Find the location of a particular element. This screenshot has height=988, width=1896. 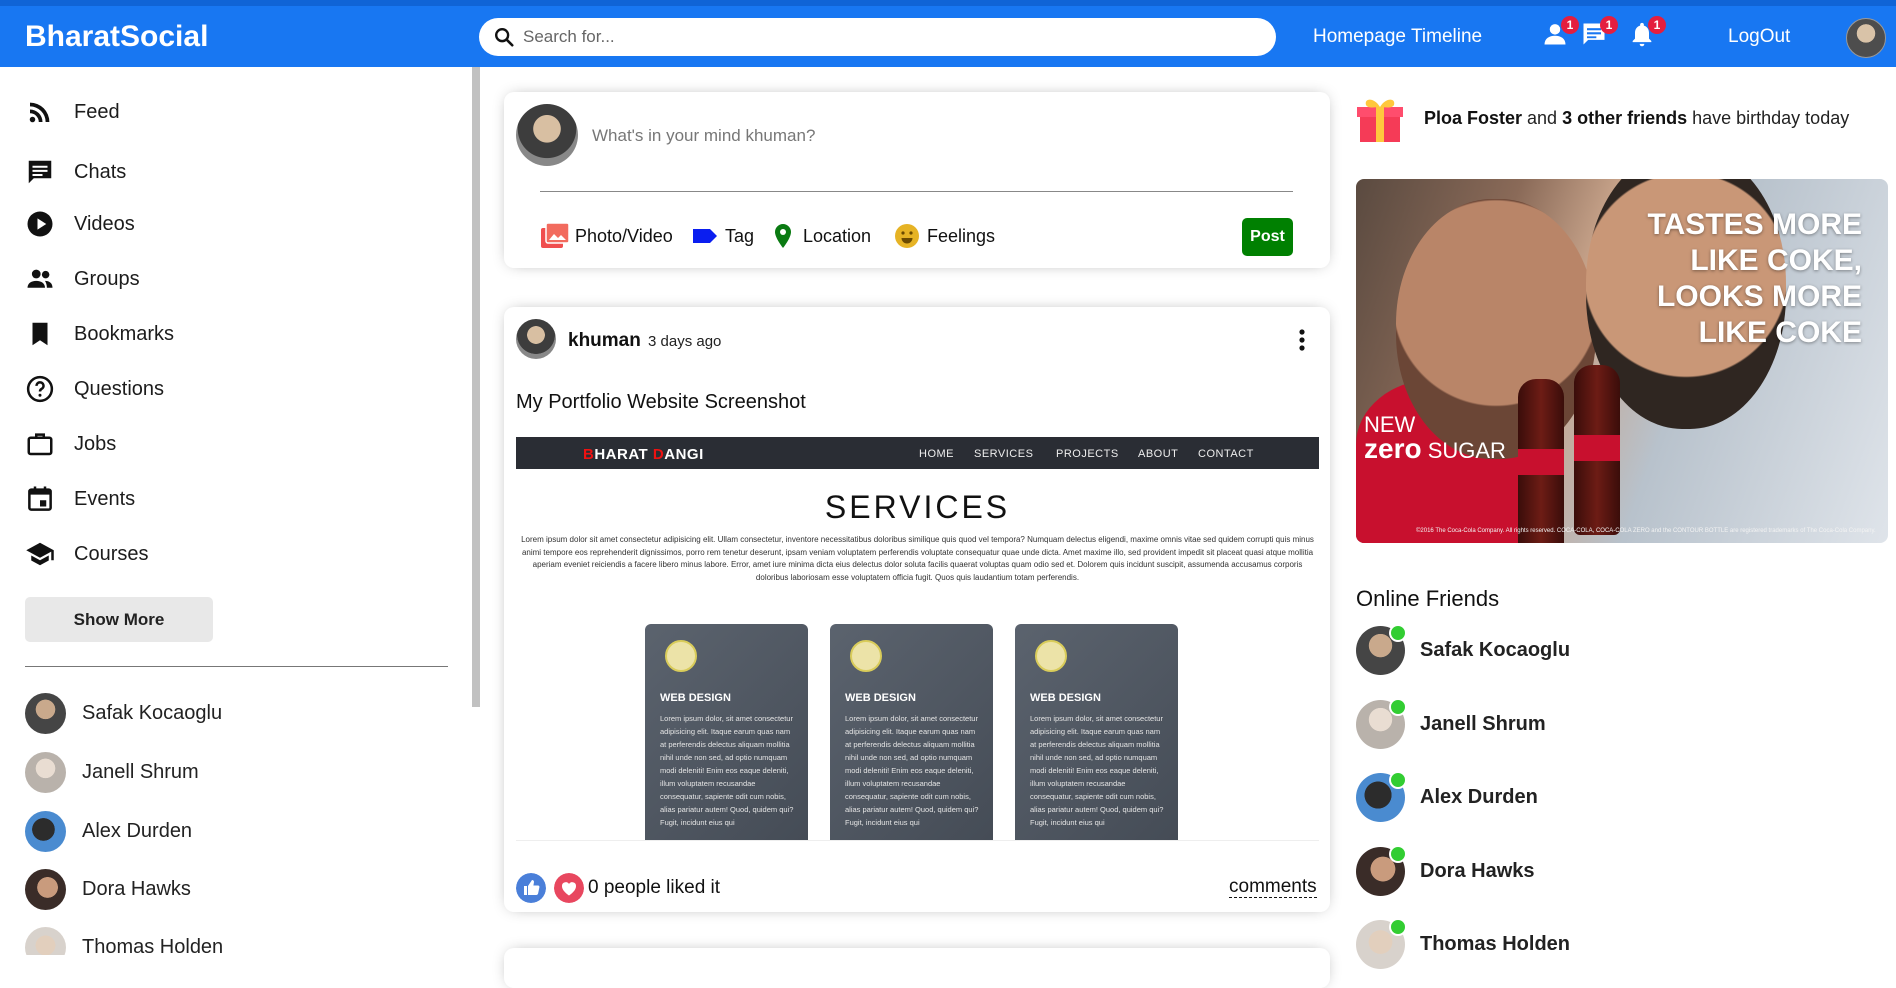

group-icon is located at coordinates (40, 278).